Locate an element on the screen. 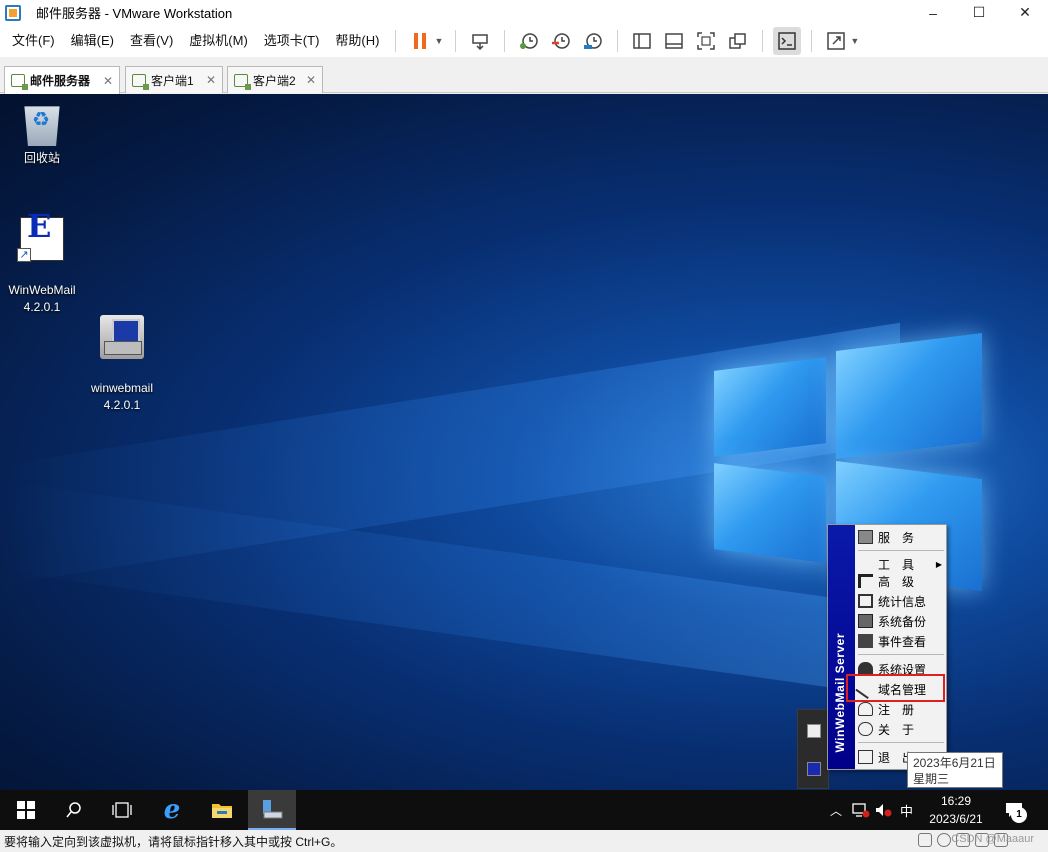 The height and width of the screenshot is (852, 1048). status-text: 要将输入定向到该虚拟机，请将鼠标指针移入其中或按 Ctrl+G。 is located at coordinates (173, 841).